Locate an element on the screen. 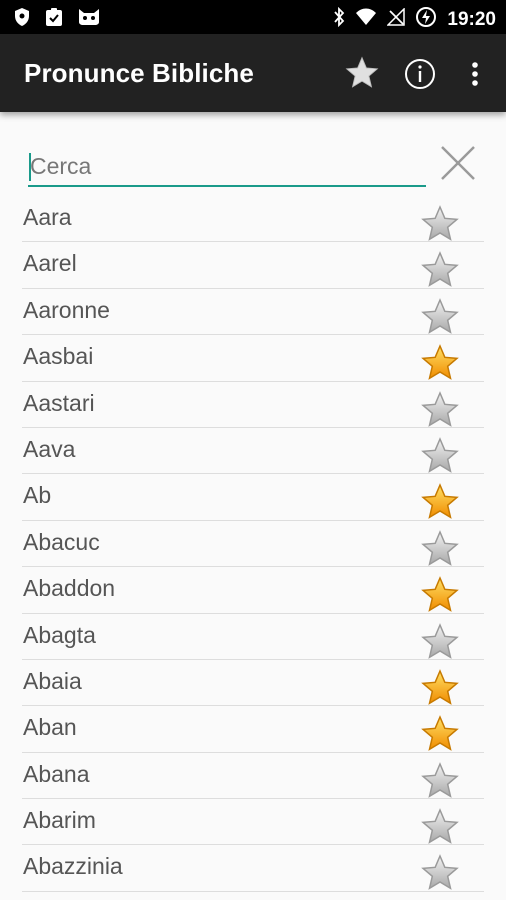 This screenshot has width=506, height=900. list-item: Abaia is located at coordinates (253, 684).